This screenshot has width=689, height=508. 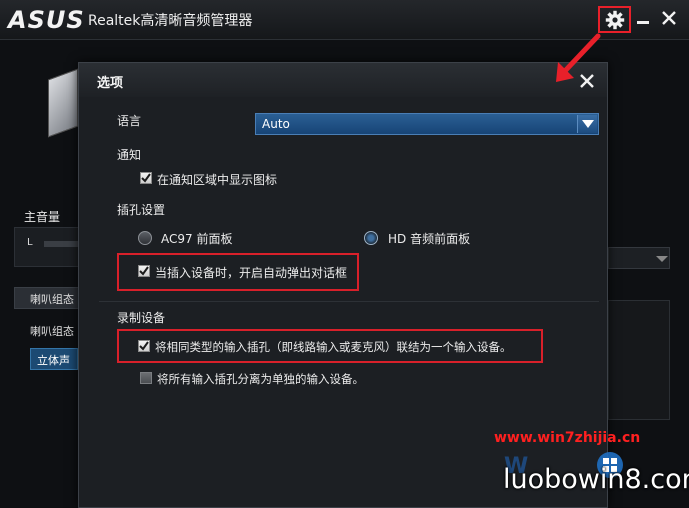 I want to click on tie-inputs-label: 将相同类型的输入插孔（即线路输入或麦克风）联结为一个输入设备。, so click(x=333, y=347).